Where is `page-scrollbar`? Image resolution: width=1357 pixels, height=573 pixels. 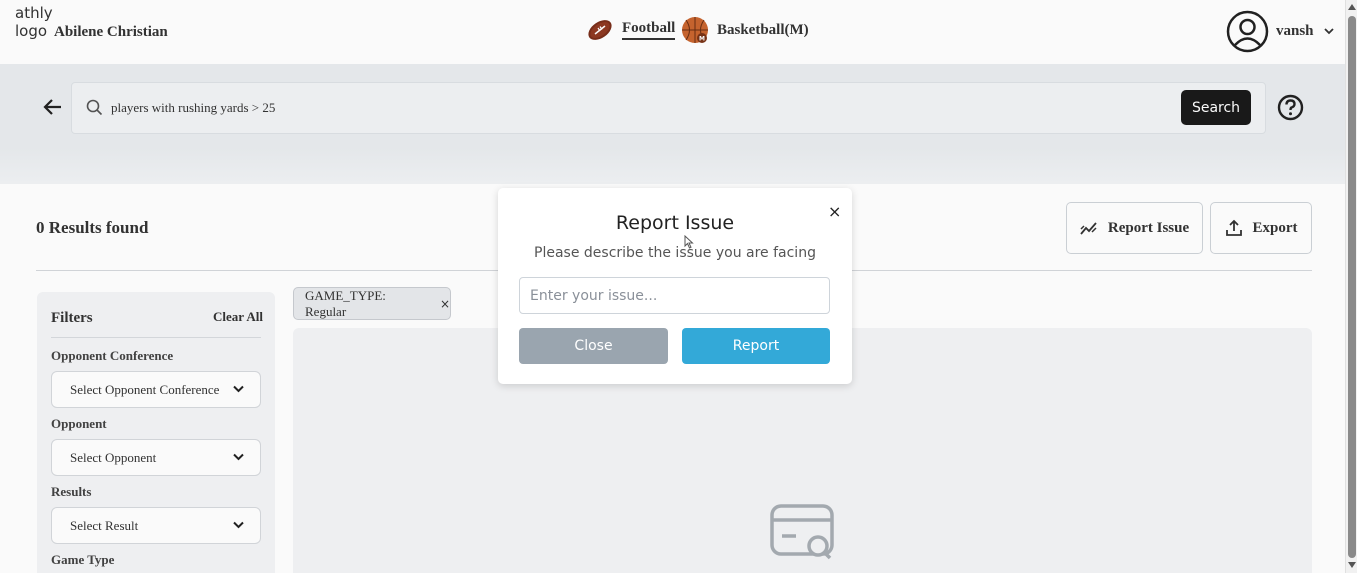
page-scrollbar is located at coordinates (1351, 286).